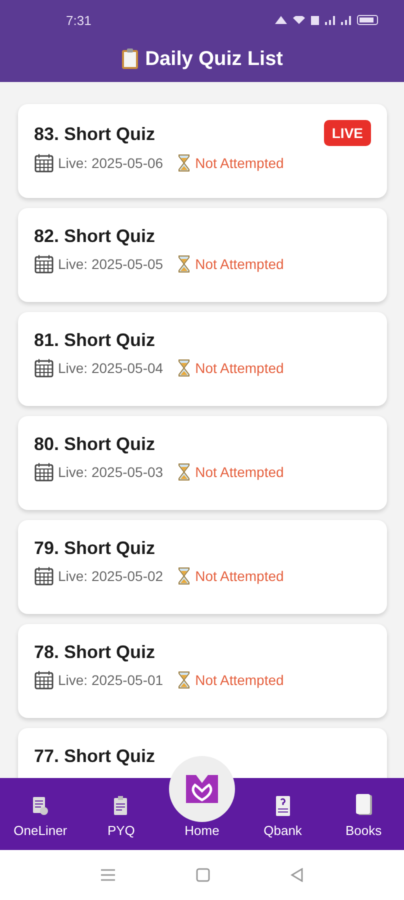 The image size is (404, 900). Describe the element at coordinates (111, 576) in the screenshot. I see `live-date: Live: 2025-05-02` at that location.